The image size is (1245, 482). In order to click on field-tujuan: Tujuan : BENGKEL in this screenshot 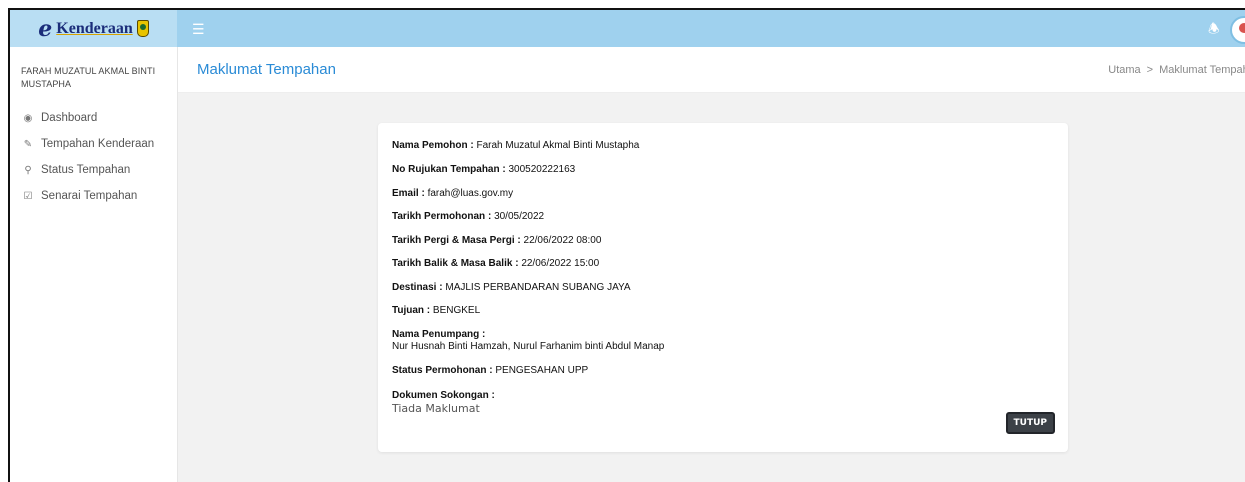, I will do `click(436, 310)`.